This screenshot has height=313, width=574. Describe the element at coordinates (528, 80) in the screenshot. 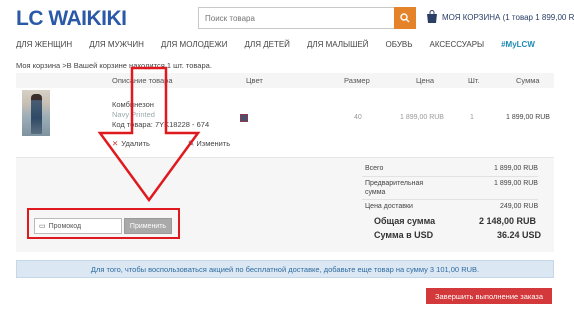

I see `col-sum: Сумма` at that location.